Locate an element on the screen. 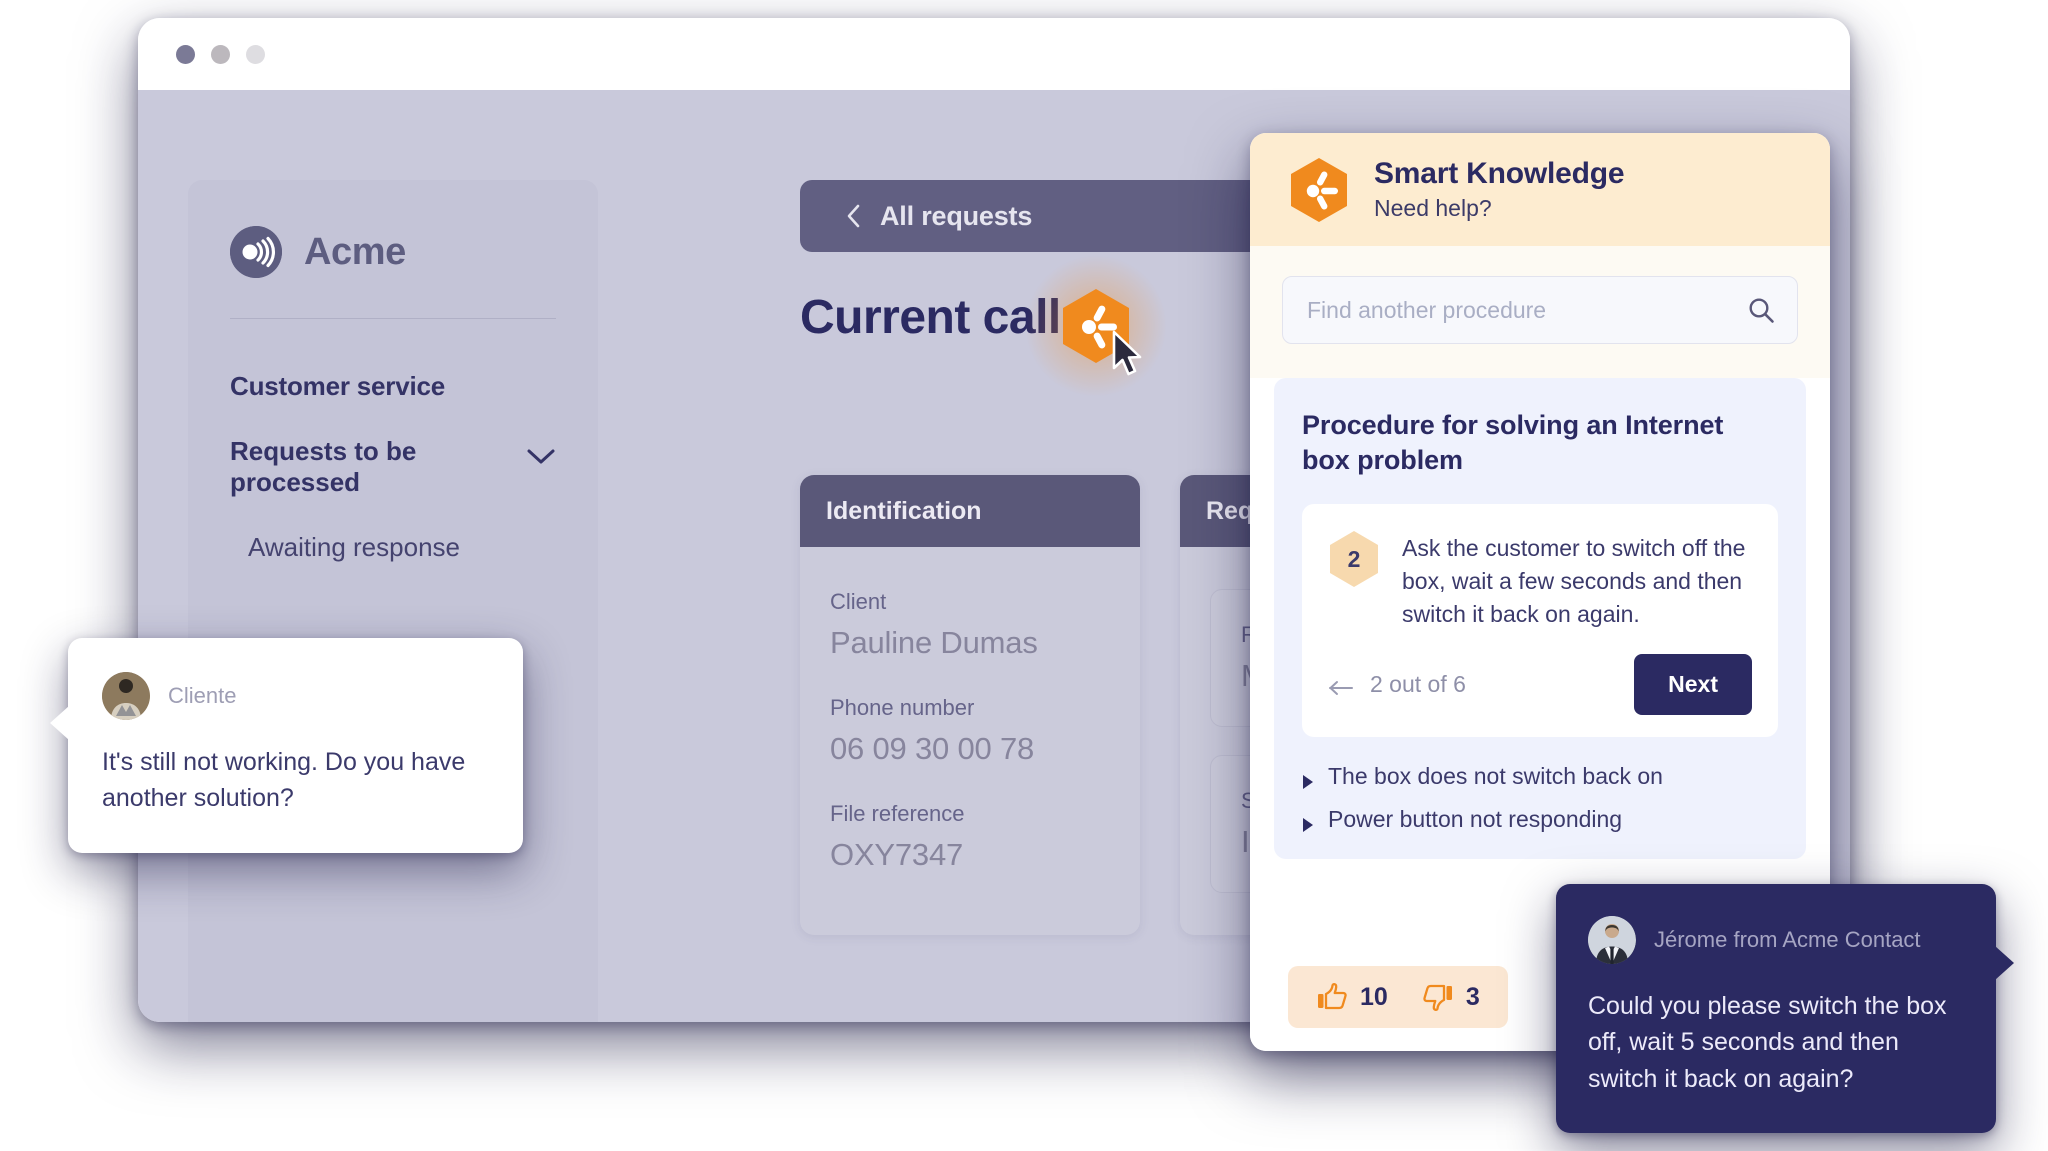  bubble-header: Cliente is located at coordinates (295, 696).